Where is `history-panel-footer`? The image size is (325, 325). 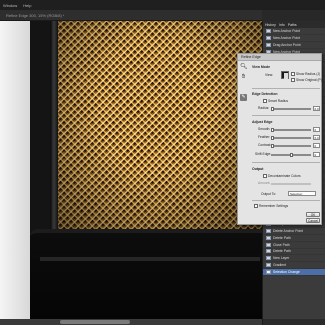
history-panel-footer is located at coordinates (294, 322).